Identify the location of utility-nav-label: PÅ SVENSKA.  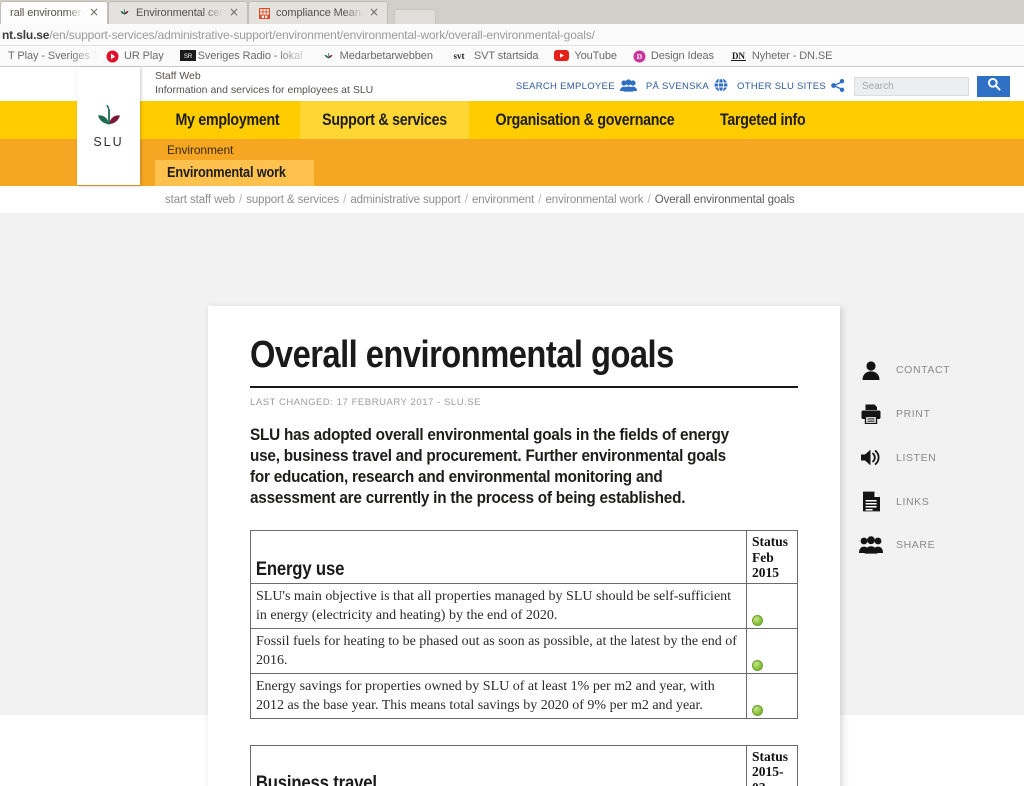
(677, 86).